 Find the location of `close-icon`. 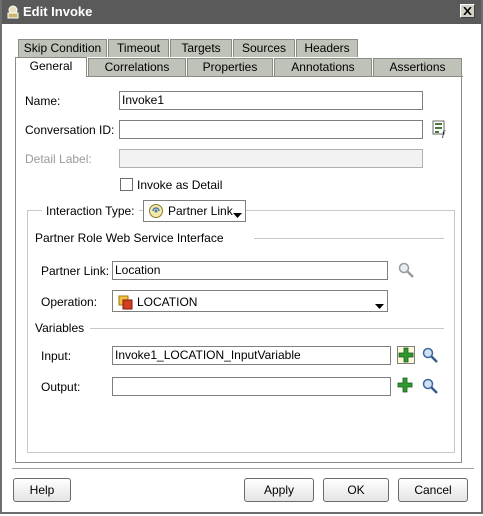

close-icon is located at coordinates (467, 11).